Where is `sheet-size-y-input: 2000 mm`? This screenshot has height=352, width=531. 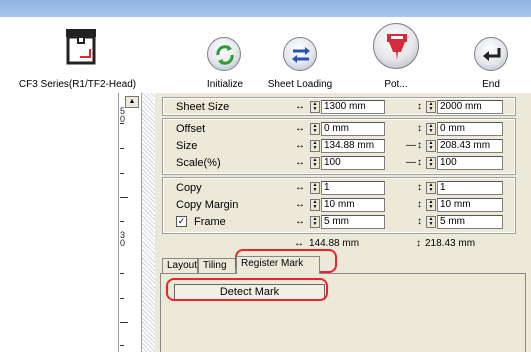
sheet-size-y-input: 2000 mm is located at coordinates (470, 107).